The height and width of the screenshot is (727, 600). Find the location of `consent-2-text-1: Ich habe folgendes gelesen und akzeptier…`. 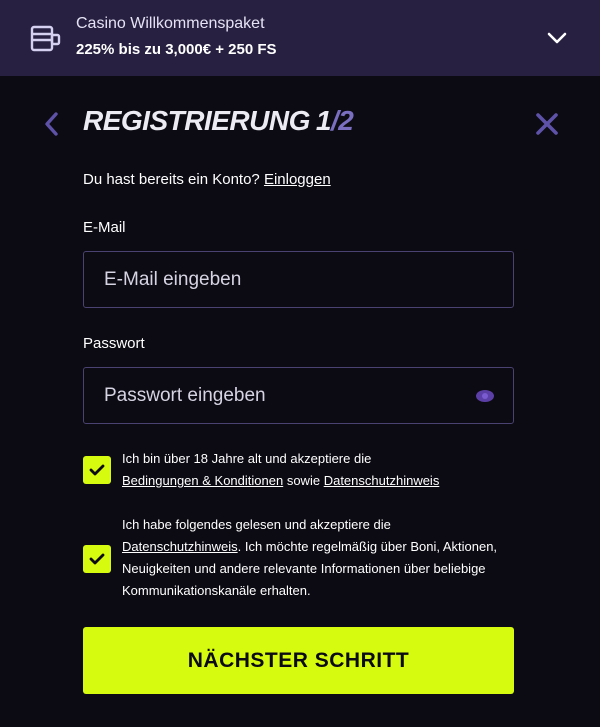

consent-2-text-1: Ich habe folgendes gelesen und akzeptier… is located at coordinates (256, 524).